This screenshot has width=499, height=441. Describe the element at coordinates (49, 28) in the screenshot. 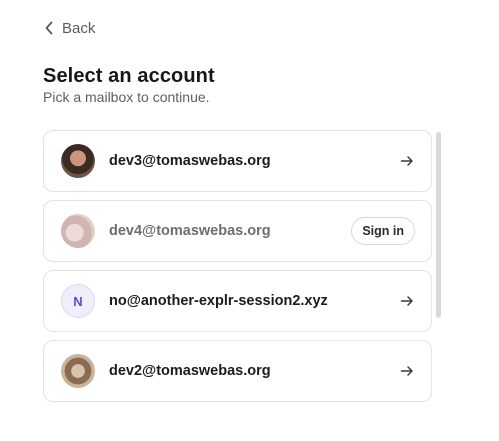

I see `chevron-left-icon` at that location.